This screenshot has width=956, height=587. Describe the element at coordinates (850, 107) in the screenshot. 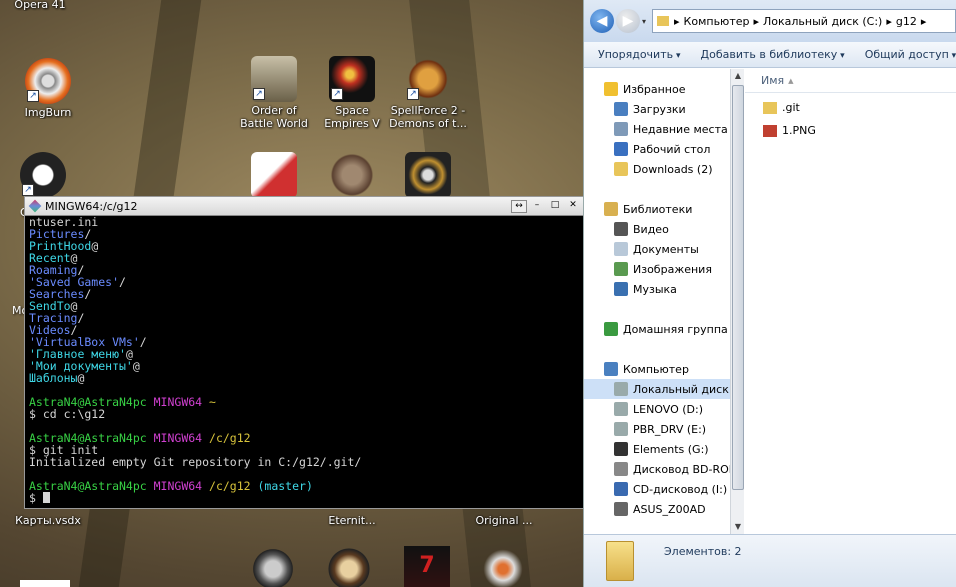

I see `file-item: .git` at that location.